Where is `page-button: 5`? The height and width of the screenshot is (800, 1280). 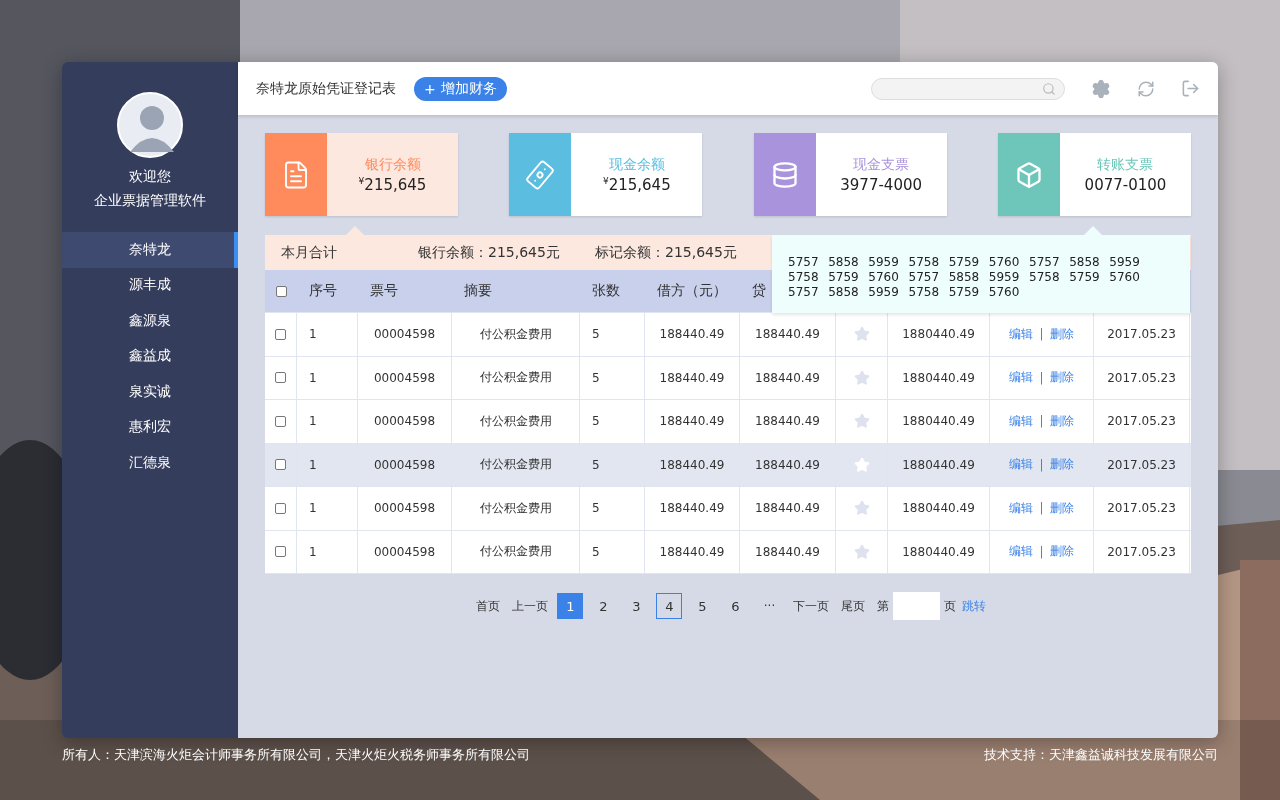 page-button: 5 is located at coordinates (702, 606).